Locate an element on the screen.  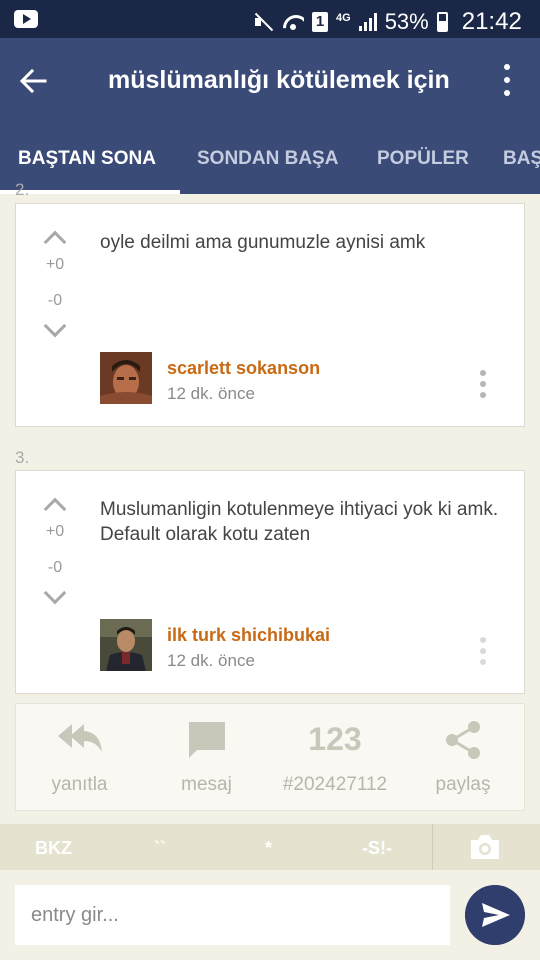
reply-all-icon is located at coordinates (79, 738).